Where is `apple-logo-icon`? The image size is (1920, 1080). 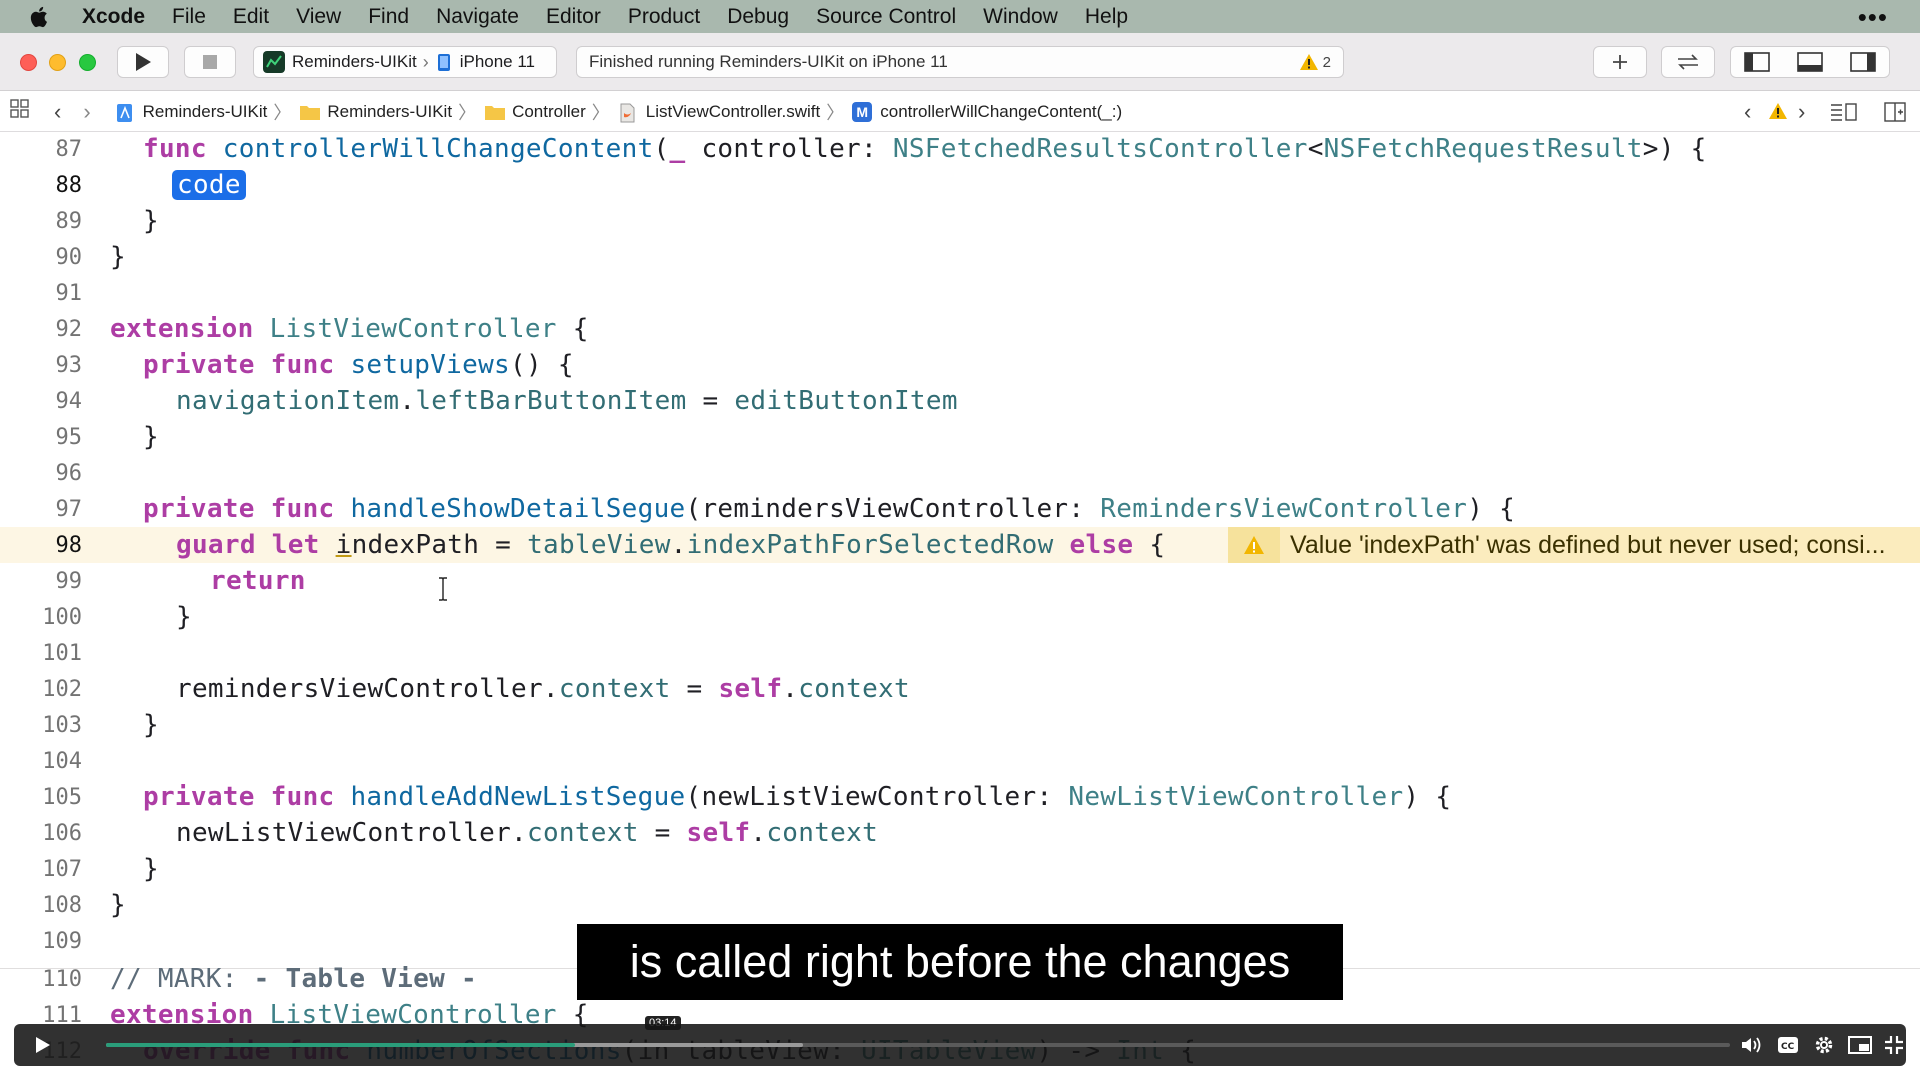
apple-logo-icon is located at coordinates (41, 17).